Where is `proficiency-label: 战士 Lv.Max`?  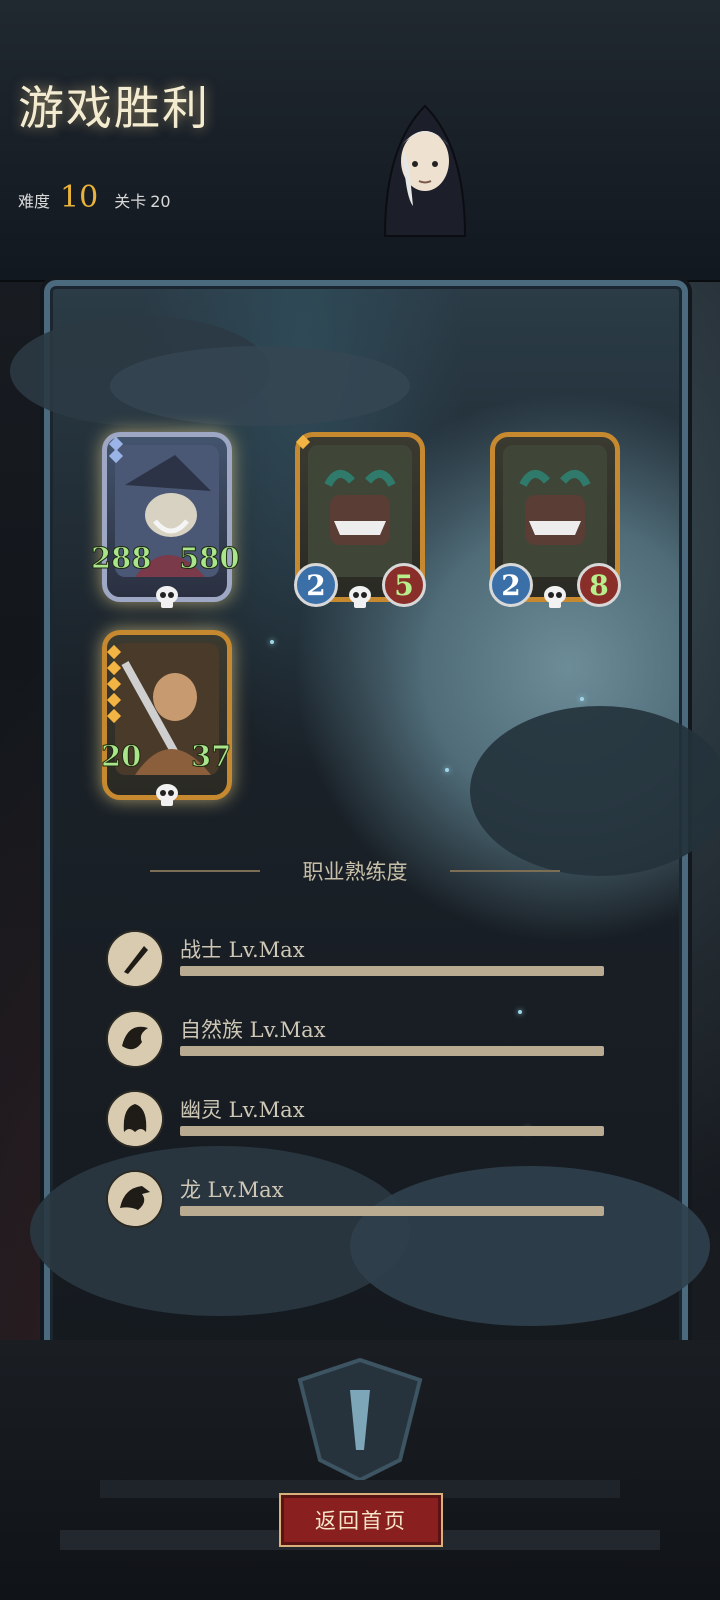
proficiency-label: 战士 Lv.Max is located at coordinates (242, 950).